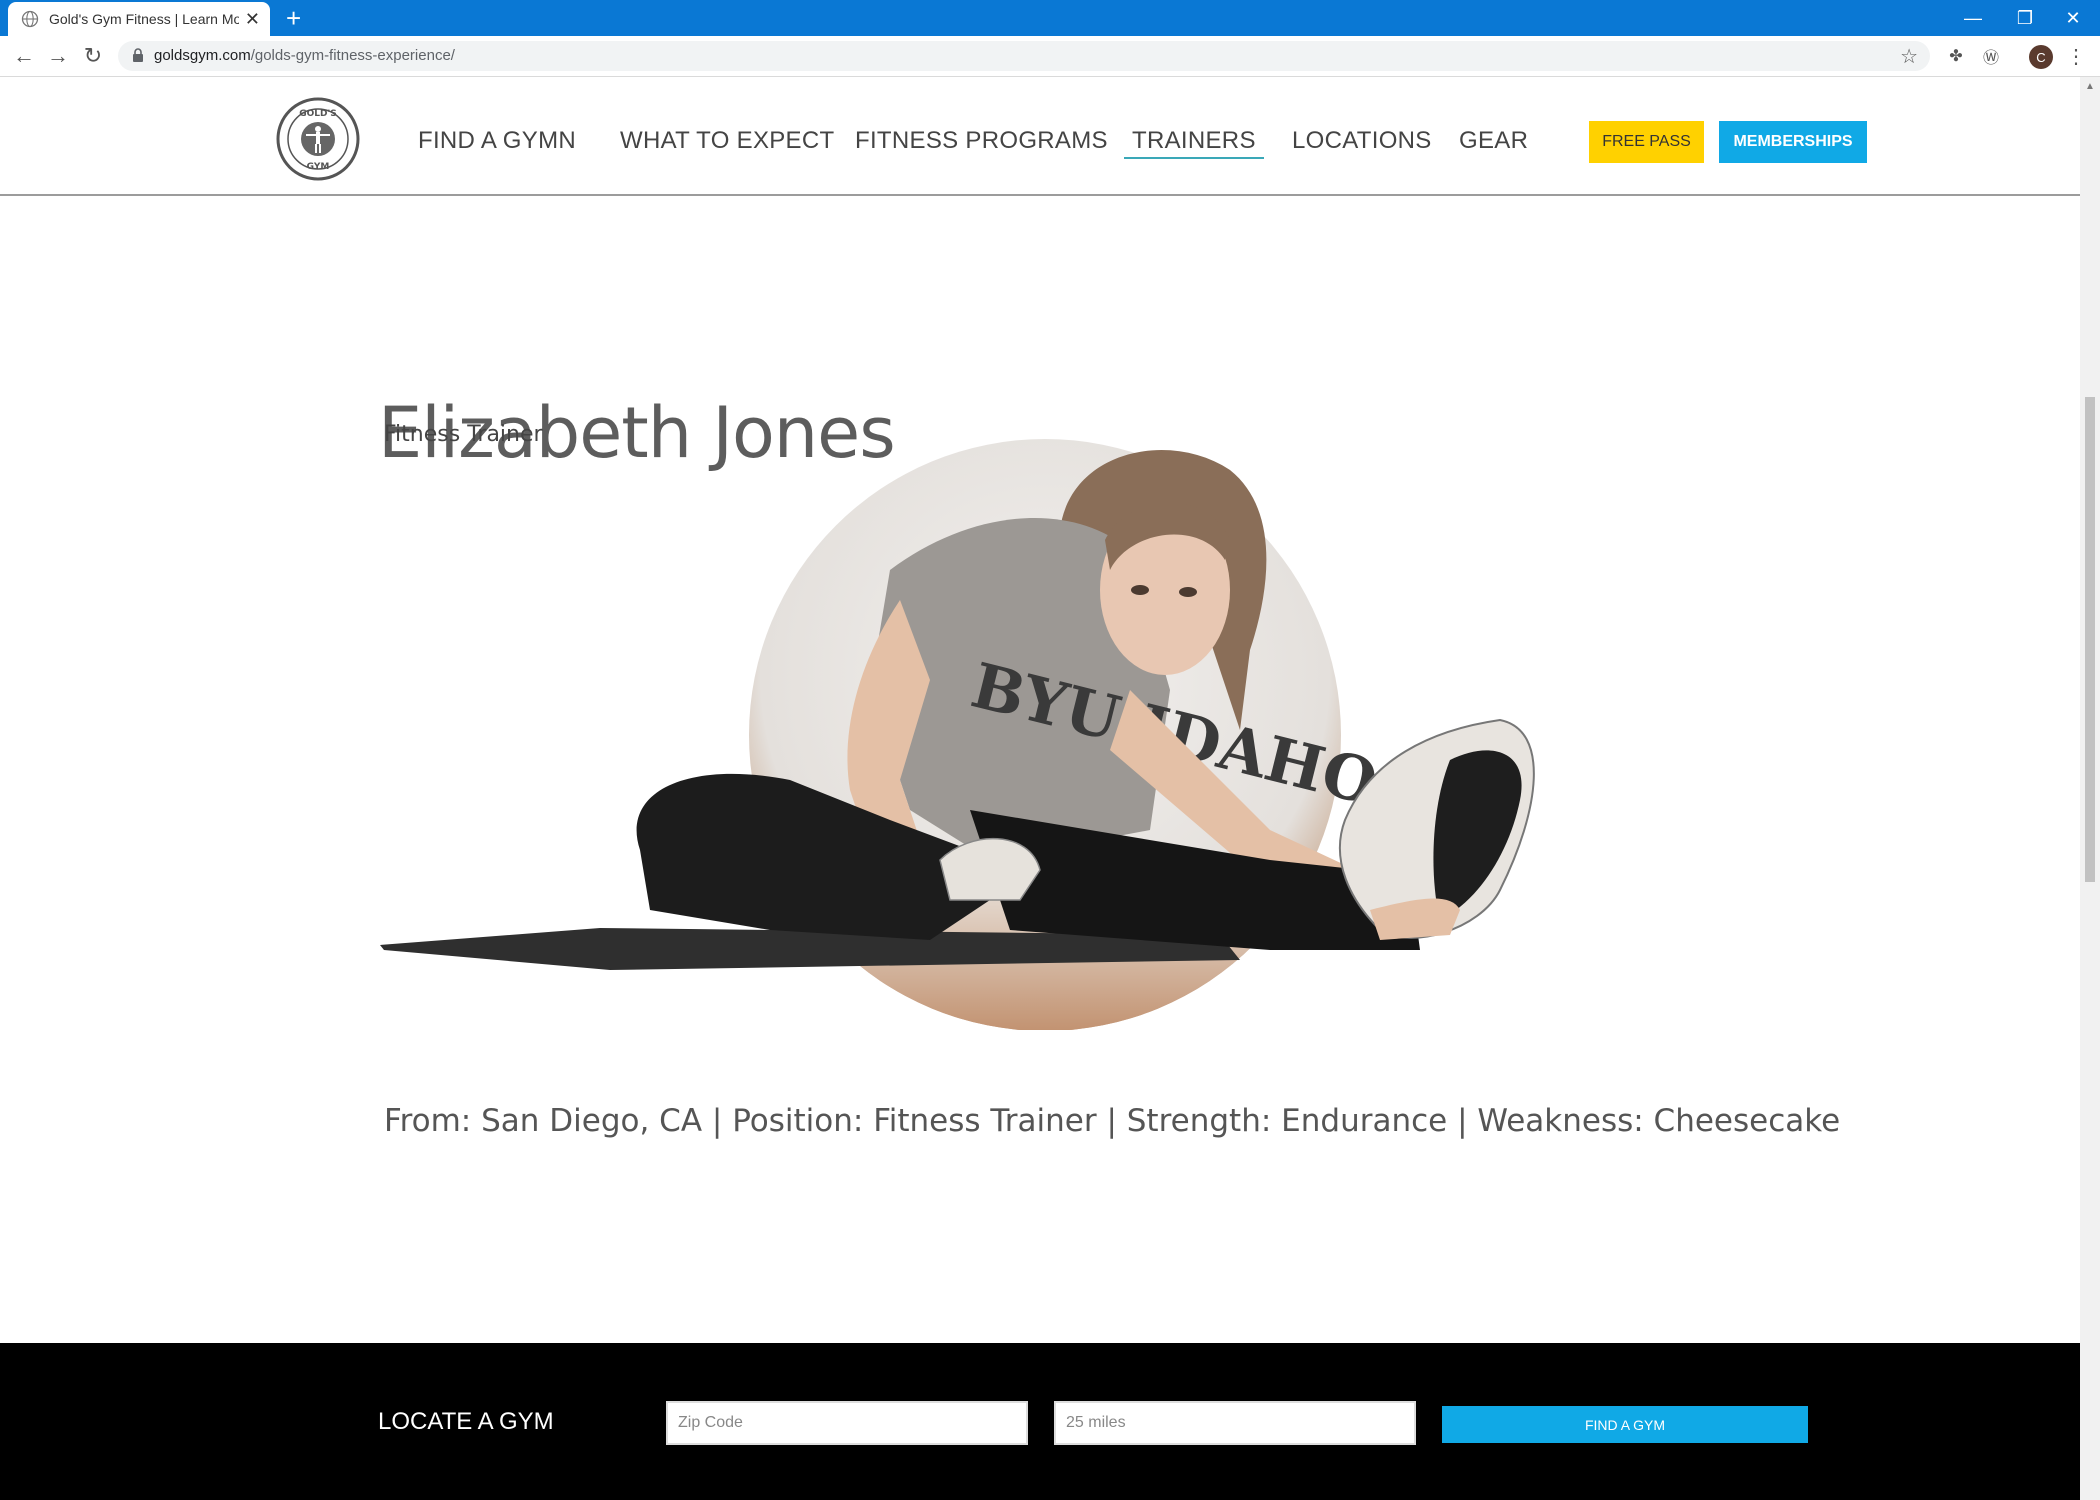  Describe the element at coordinates (318, 139) in the screenshot. I see `golds-gym-logo: GOLD'S GYM` at that location.